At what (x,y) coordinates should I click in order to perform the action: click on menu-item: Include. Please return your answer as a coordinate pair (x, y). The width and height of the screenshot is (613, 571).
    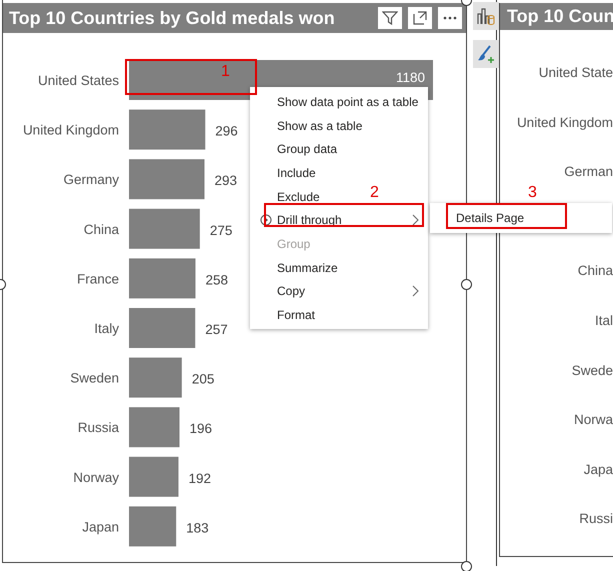
    Looking at the image, I should click on (285, 173).